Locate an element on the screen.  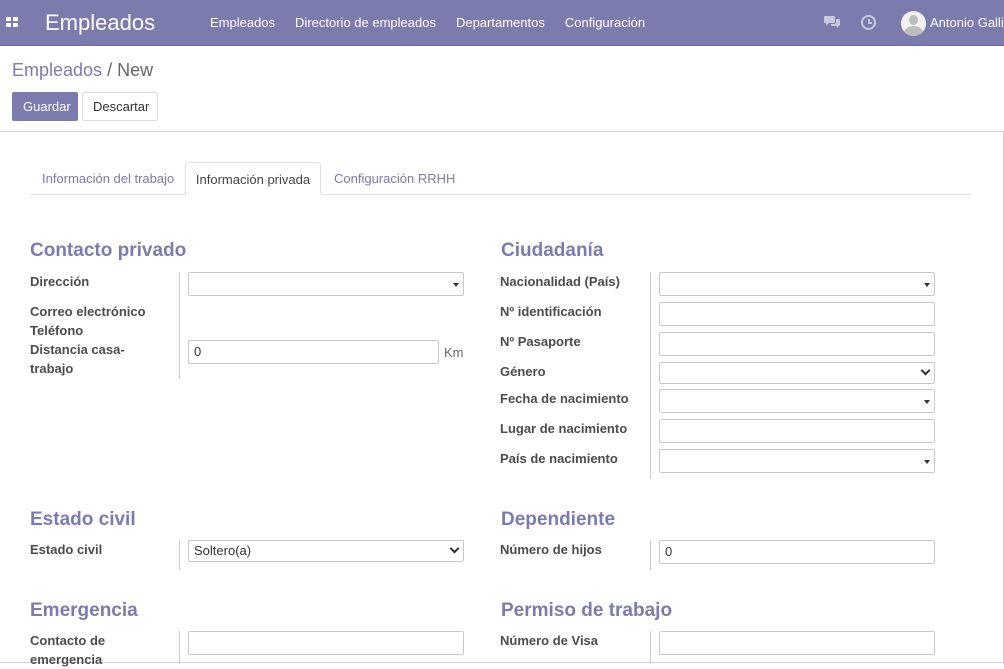
birthplace-input is located at coordinates (797, 431).